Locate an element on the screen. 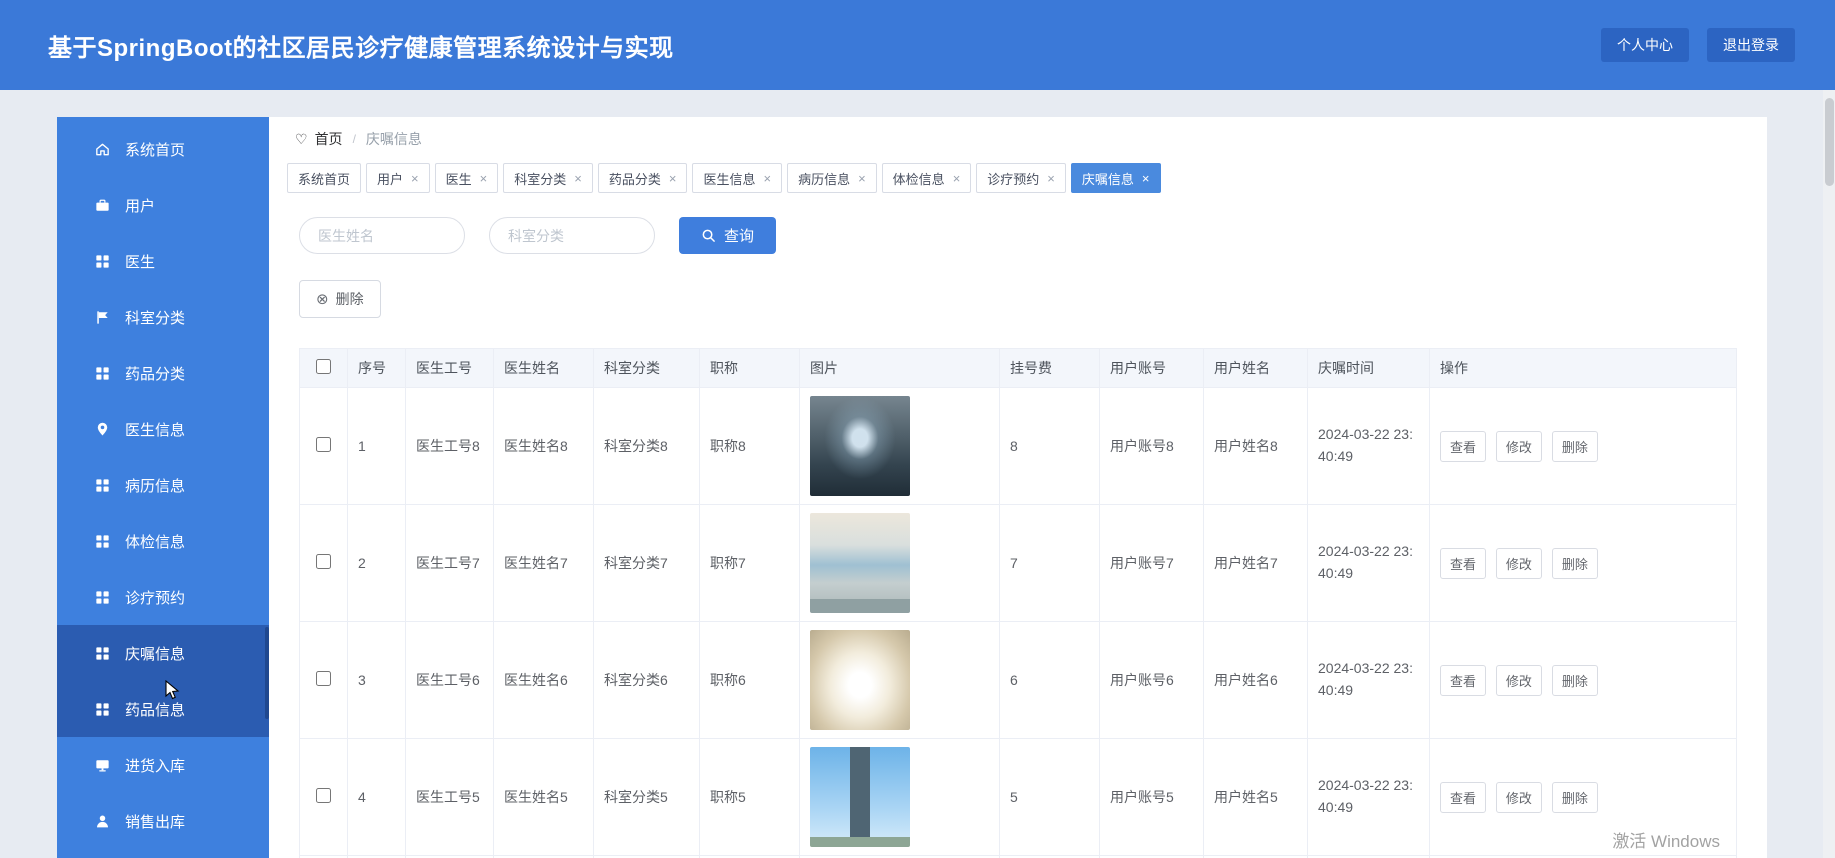  page-scrollbar is located at coordinates (1829, 474).